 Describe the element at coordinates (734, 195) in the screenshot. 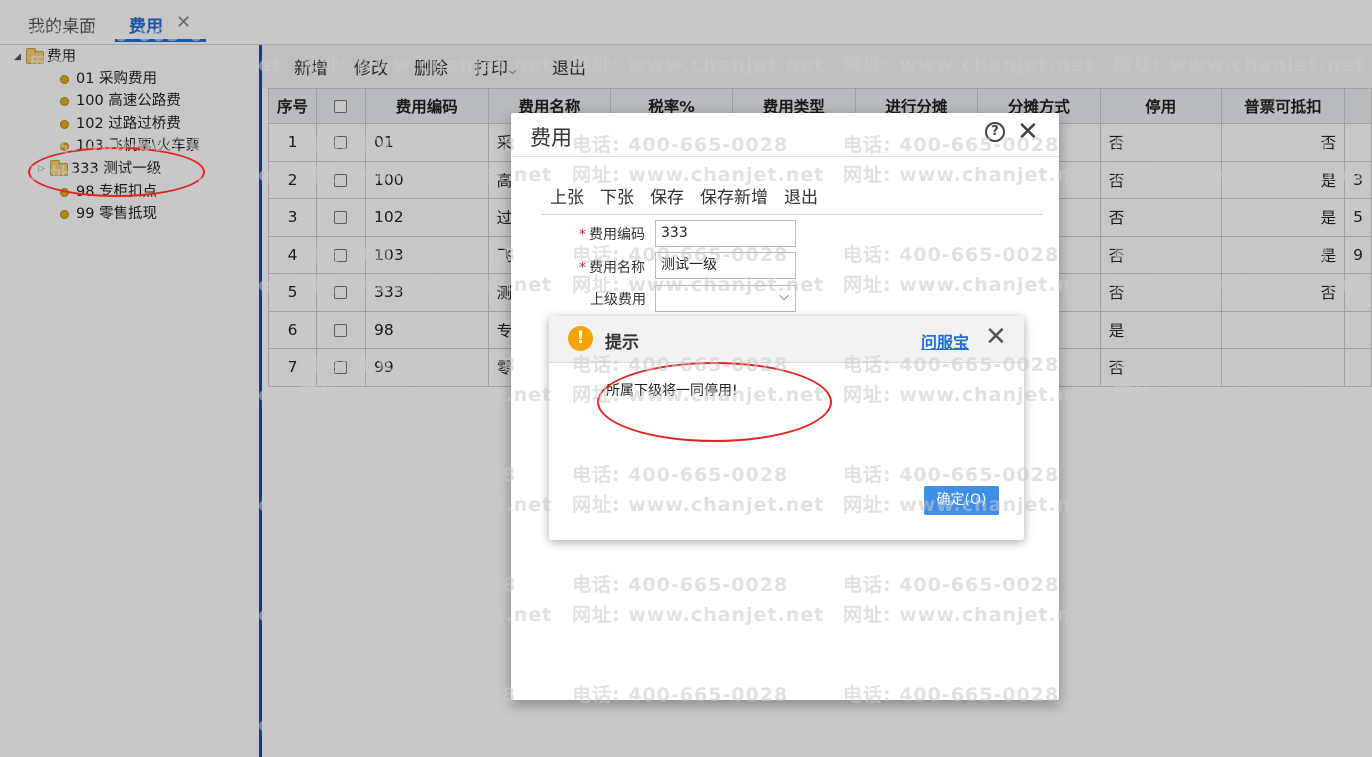

I see `save-and-new-button: 保存新增` at that location.